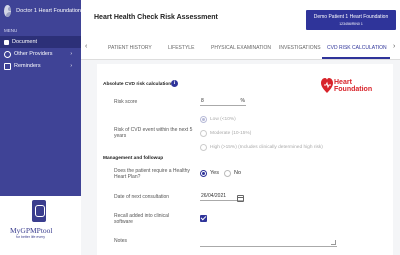 This screenshot has height=255, width=400. What do you see at coordinates (357, 48) in the screenshot?
I see `tab-cvd-risk-calculation: CVD RISK CALCULATION` at bounding box center [357, 48].